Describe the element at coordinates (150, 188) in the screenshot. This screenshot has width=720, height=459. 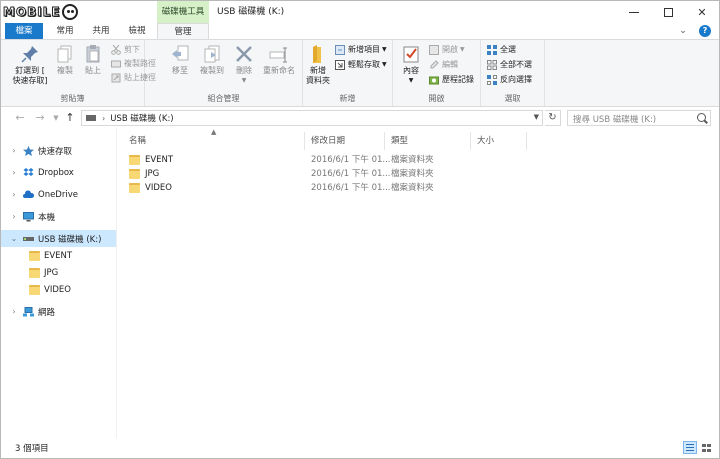
I see `file-name-cell: VIDEO` at that location.